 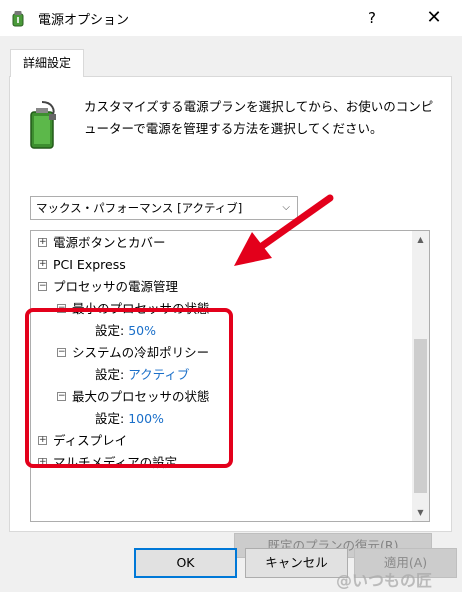 I want to click on scroll-up-arrow-icon: ▲, so click(x=420, y=239).